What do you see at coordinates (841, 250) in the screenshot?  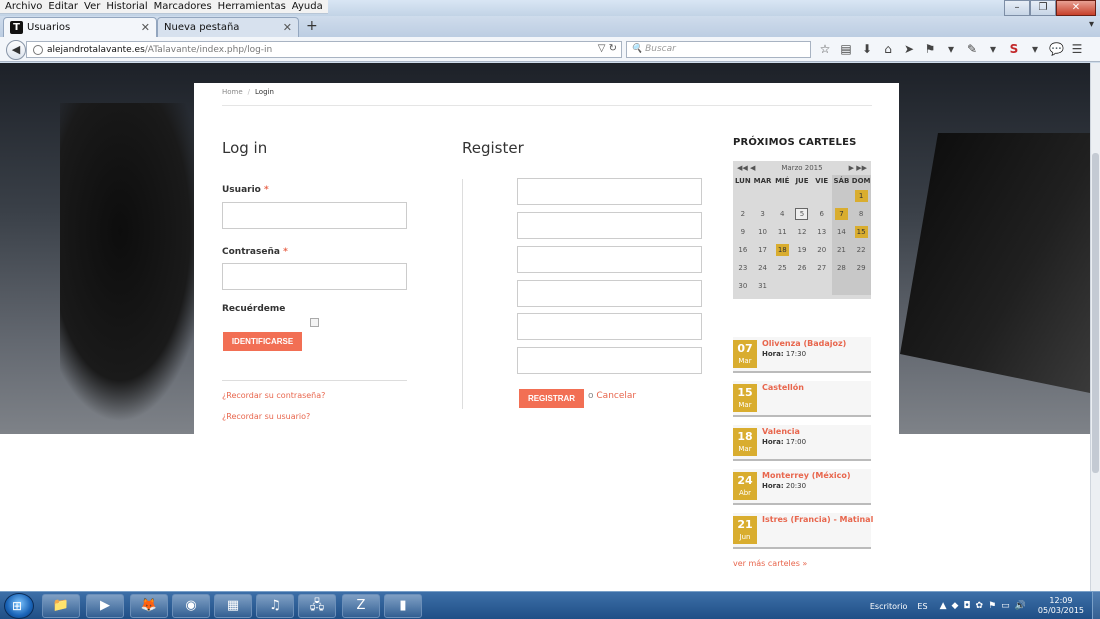 I see `calendar-day: 21` at bounding box center [841, 250].